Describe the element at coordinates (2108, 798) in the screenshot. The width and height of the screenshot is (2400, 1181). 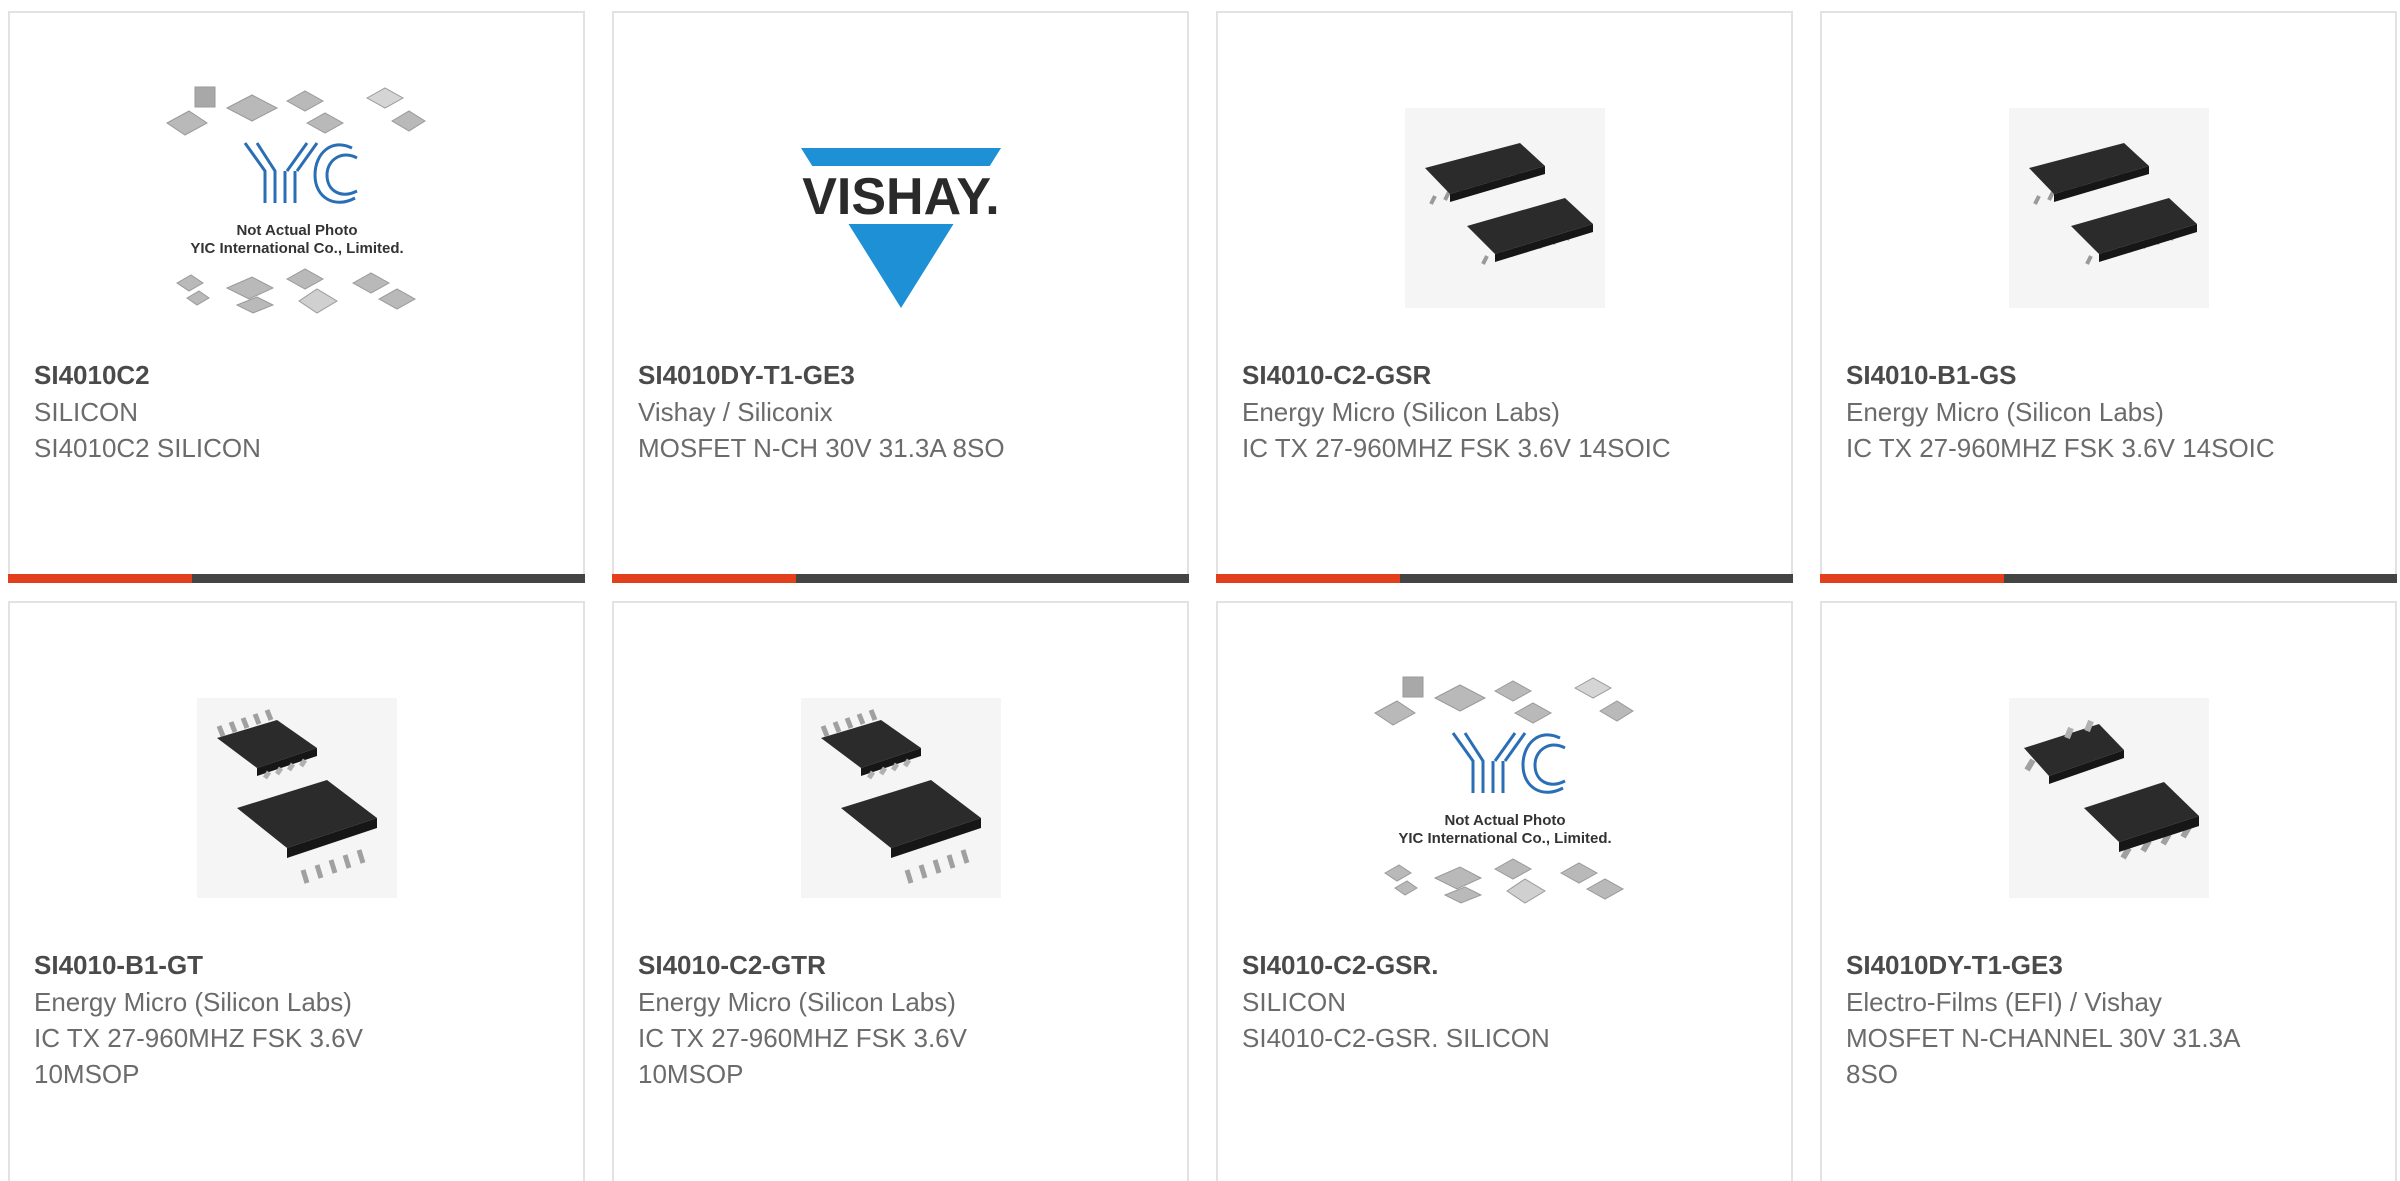
I see `so8-chip-image` at that location.